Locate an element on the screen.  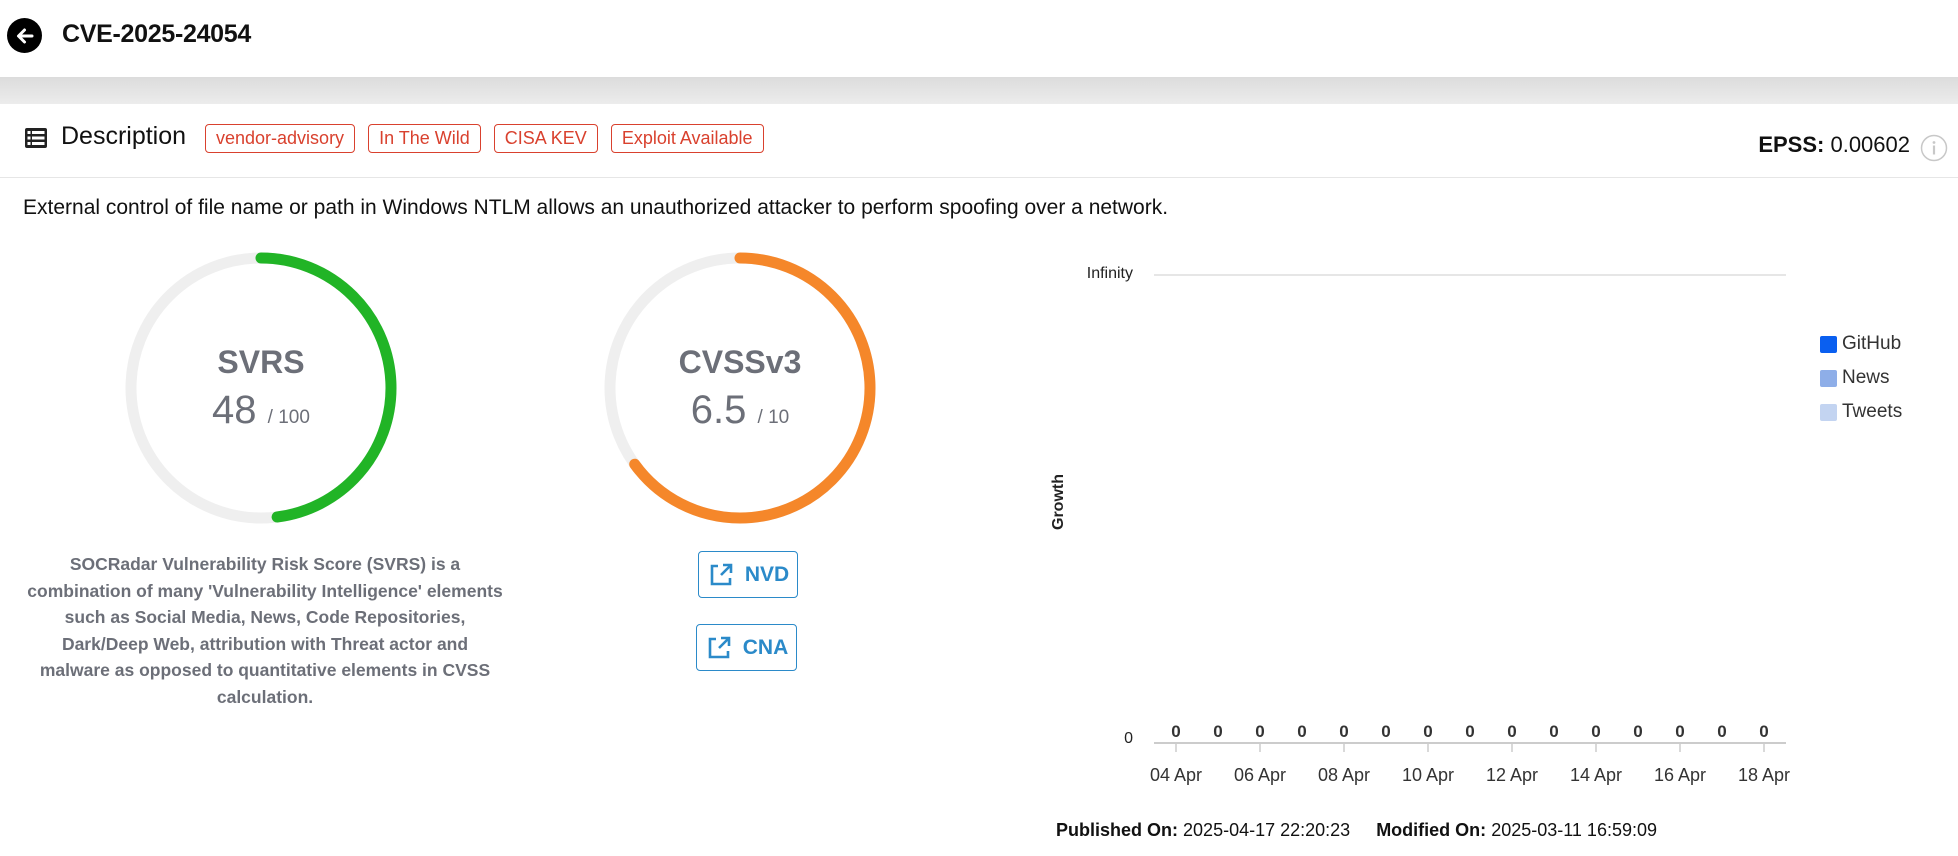
legend-swatch-news is located at coordinates (1828, 378).